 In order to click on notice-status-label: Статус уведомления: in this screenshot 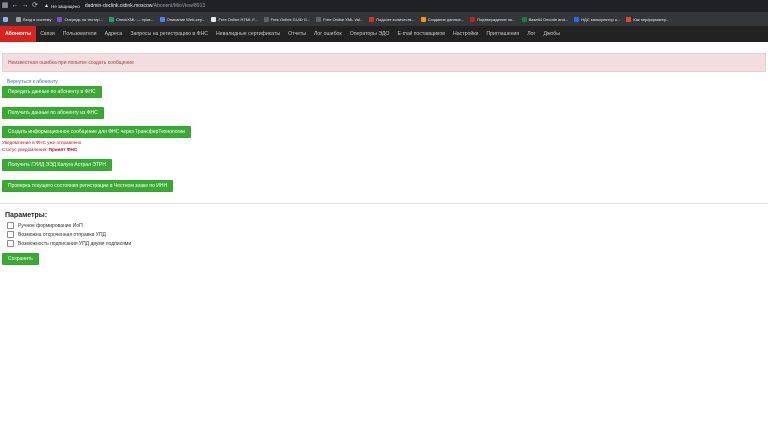, I will do `click(25, 149)`.